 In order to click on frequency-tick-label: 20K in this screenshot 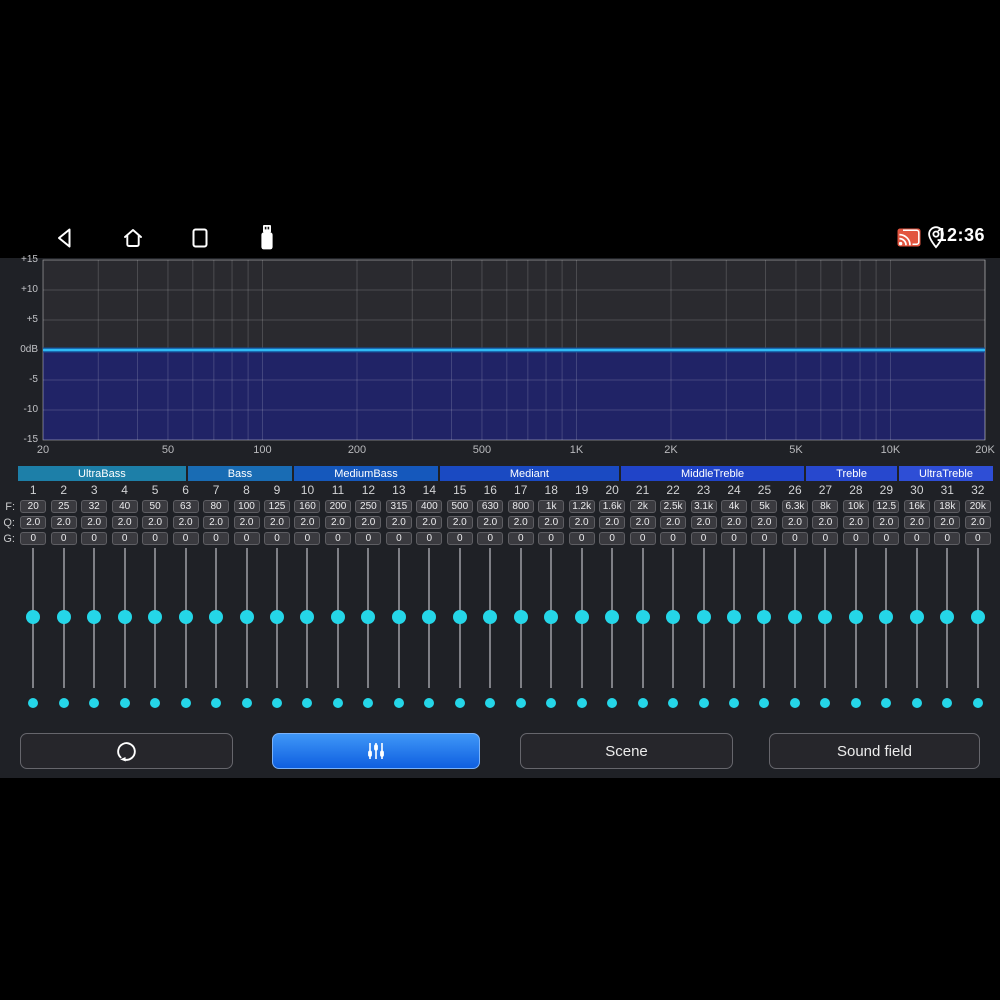, I will do `click(985, 450)`.